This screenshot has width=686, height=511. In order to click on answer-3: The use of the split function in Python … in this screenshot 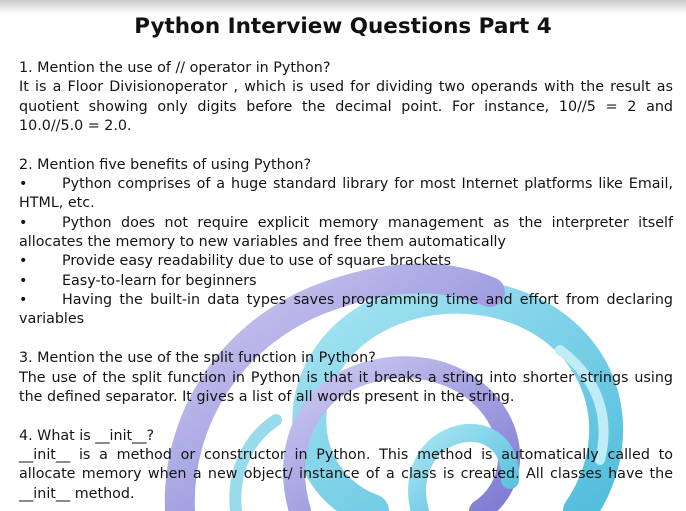, I will do `click(346, 387)`.